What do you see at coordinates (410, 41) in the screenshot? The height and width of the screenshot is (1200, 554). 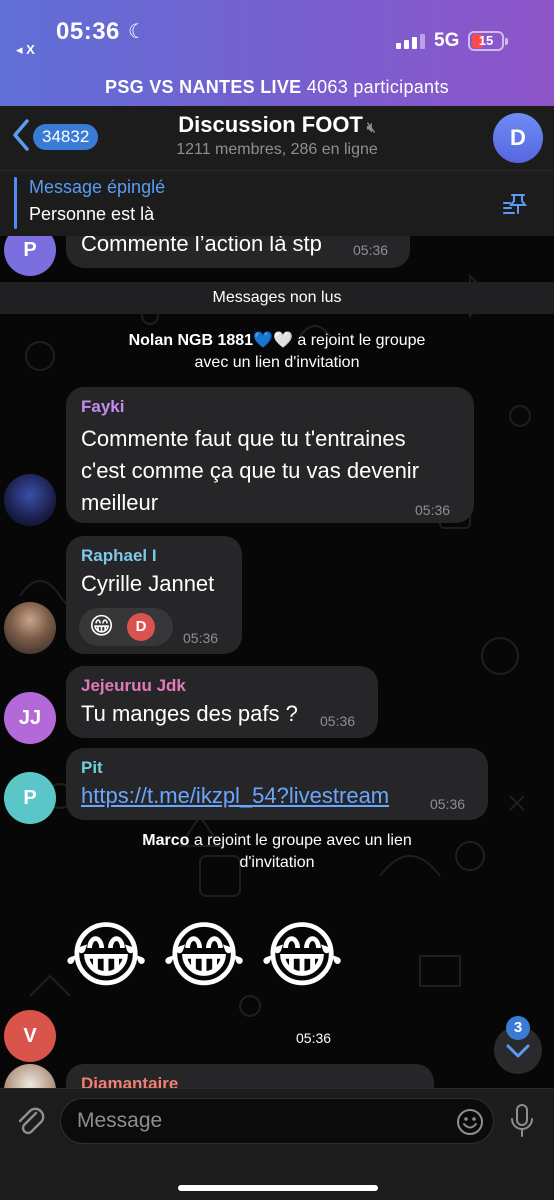 I see `signal-icon` at bounding box center [410, 41].